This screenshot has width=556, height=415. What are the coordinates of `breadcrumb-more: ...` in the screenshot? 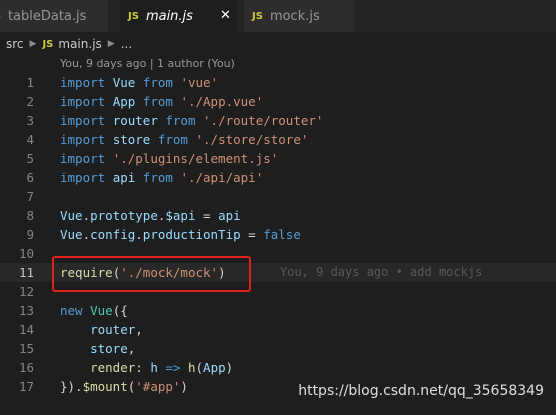 It's located at (126, 44).